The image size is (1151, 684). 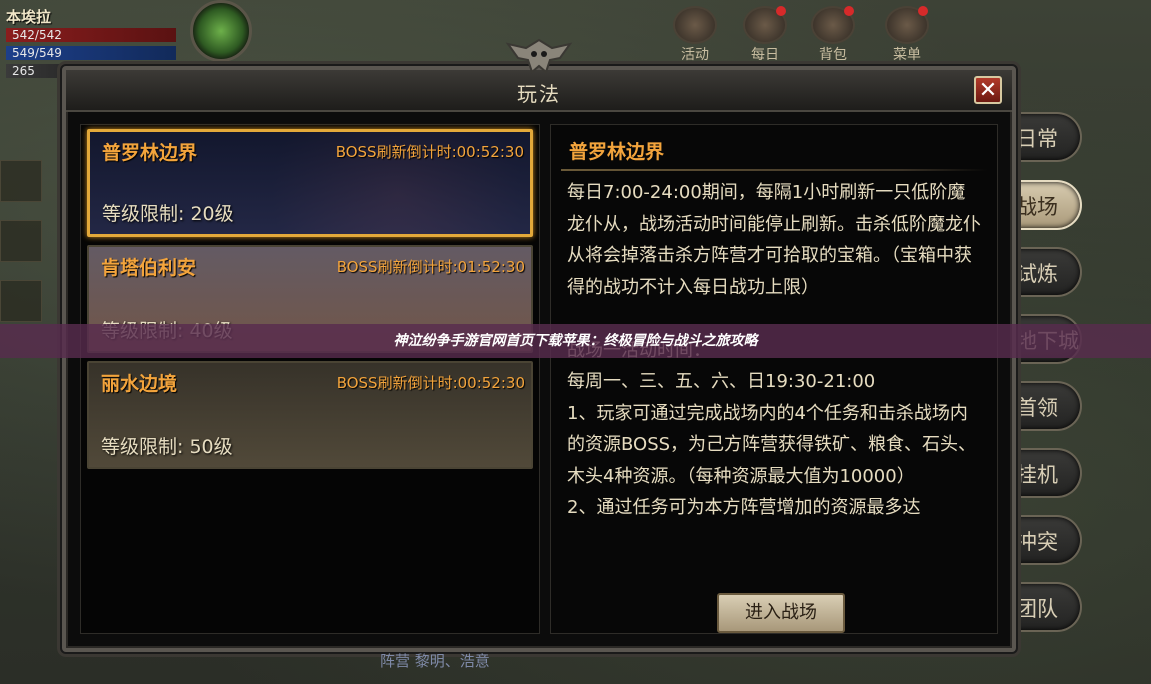 I want to click on activity-icon, so click(x=695, y=25).